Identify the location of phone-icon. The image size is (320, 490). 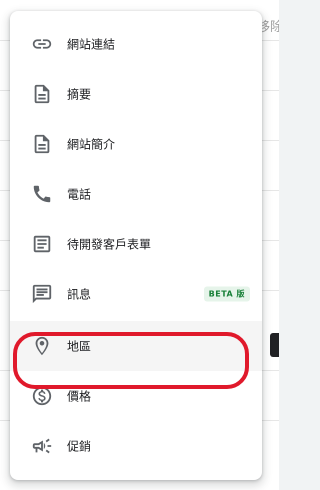
(42, 194).